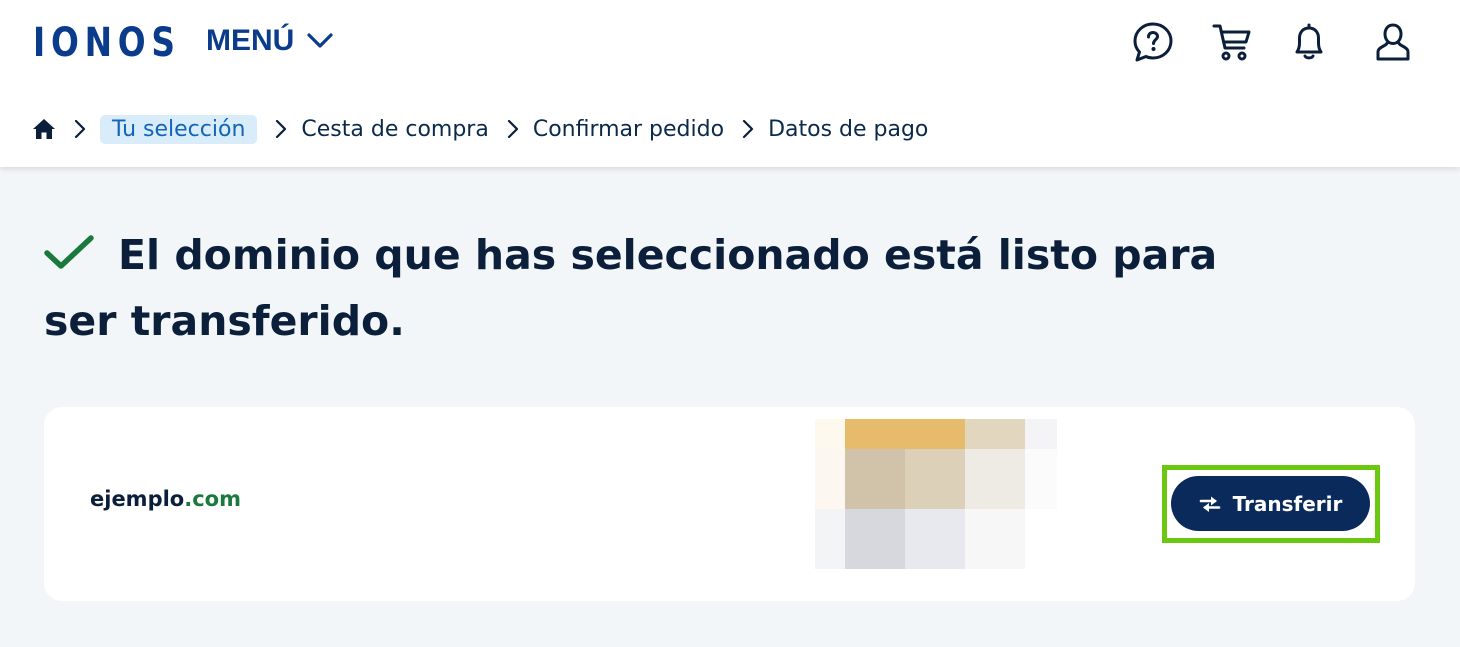  Describe the element at coordinates (212, 499) in the screenshot. I see `domain-tld: .com` at that location.